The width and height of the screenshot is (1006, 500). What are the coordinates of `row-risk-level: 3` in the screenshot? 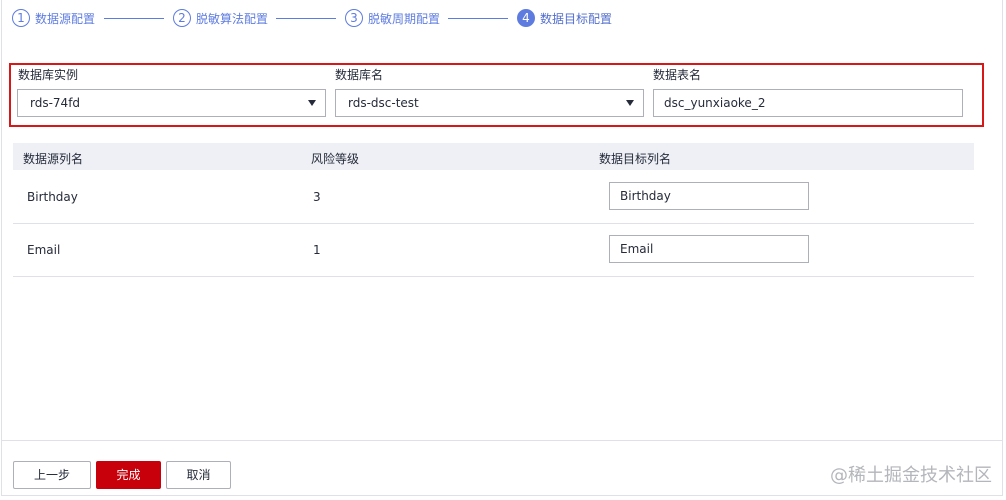 It's located at (317, 197).